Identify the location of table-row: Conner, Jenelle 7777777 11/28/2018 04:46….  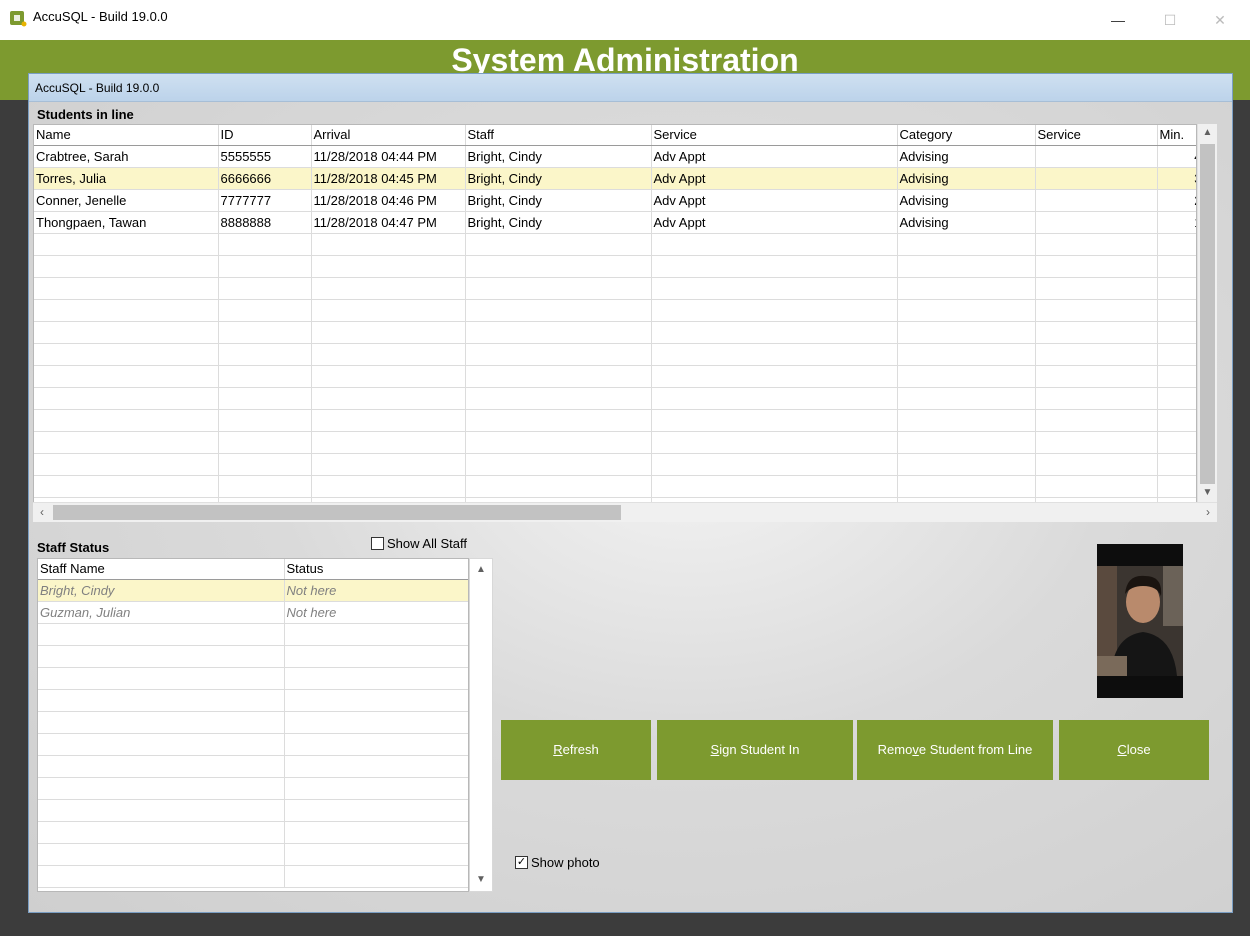
(615, 200).